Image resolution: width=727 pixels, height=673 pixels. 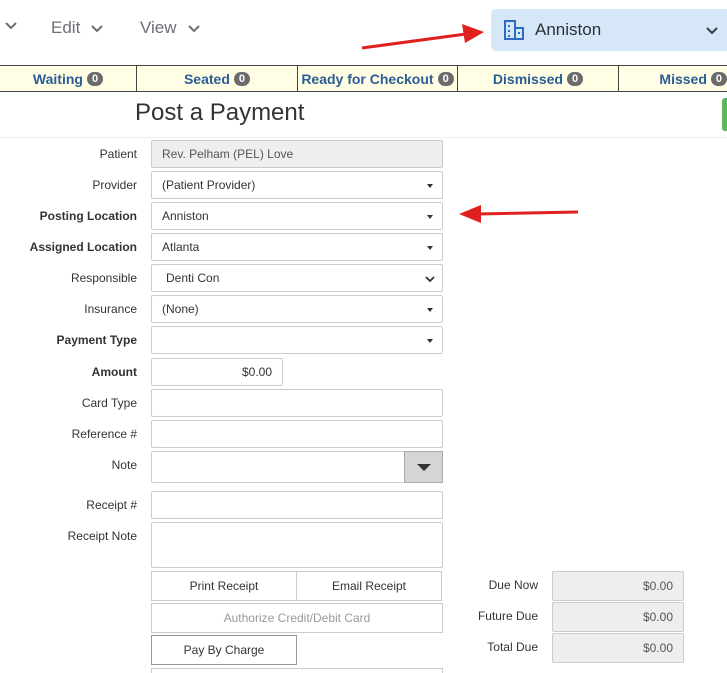 I want to click on card-type-label: Card Type, so click(x=109, y=403).